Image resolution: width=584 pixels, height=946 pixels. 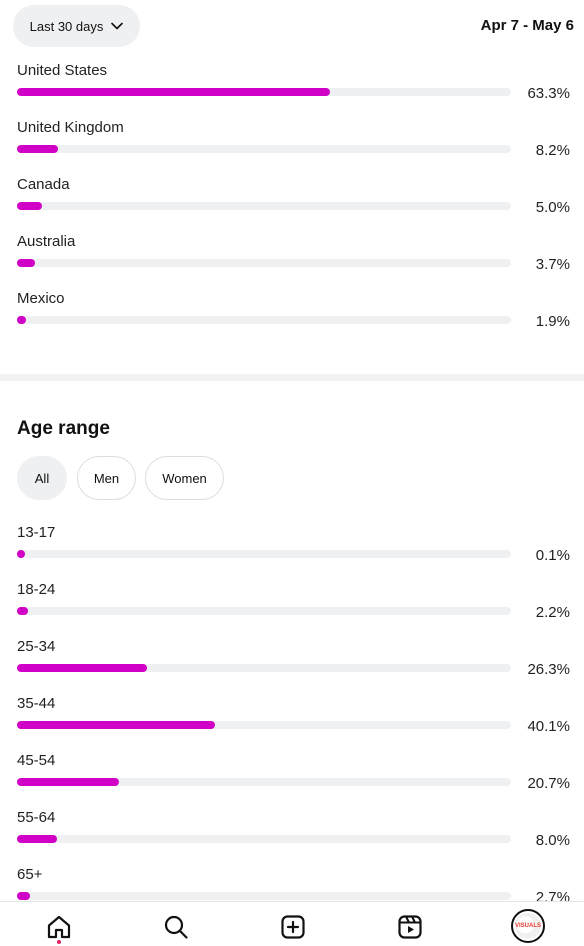 I want to click on age-range-value: 0.1%, so click(x=552, y=555).